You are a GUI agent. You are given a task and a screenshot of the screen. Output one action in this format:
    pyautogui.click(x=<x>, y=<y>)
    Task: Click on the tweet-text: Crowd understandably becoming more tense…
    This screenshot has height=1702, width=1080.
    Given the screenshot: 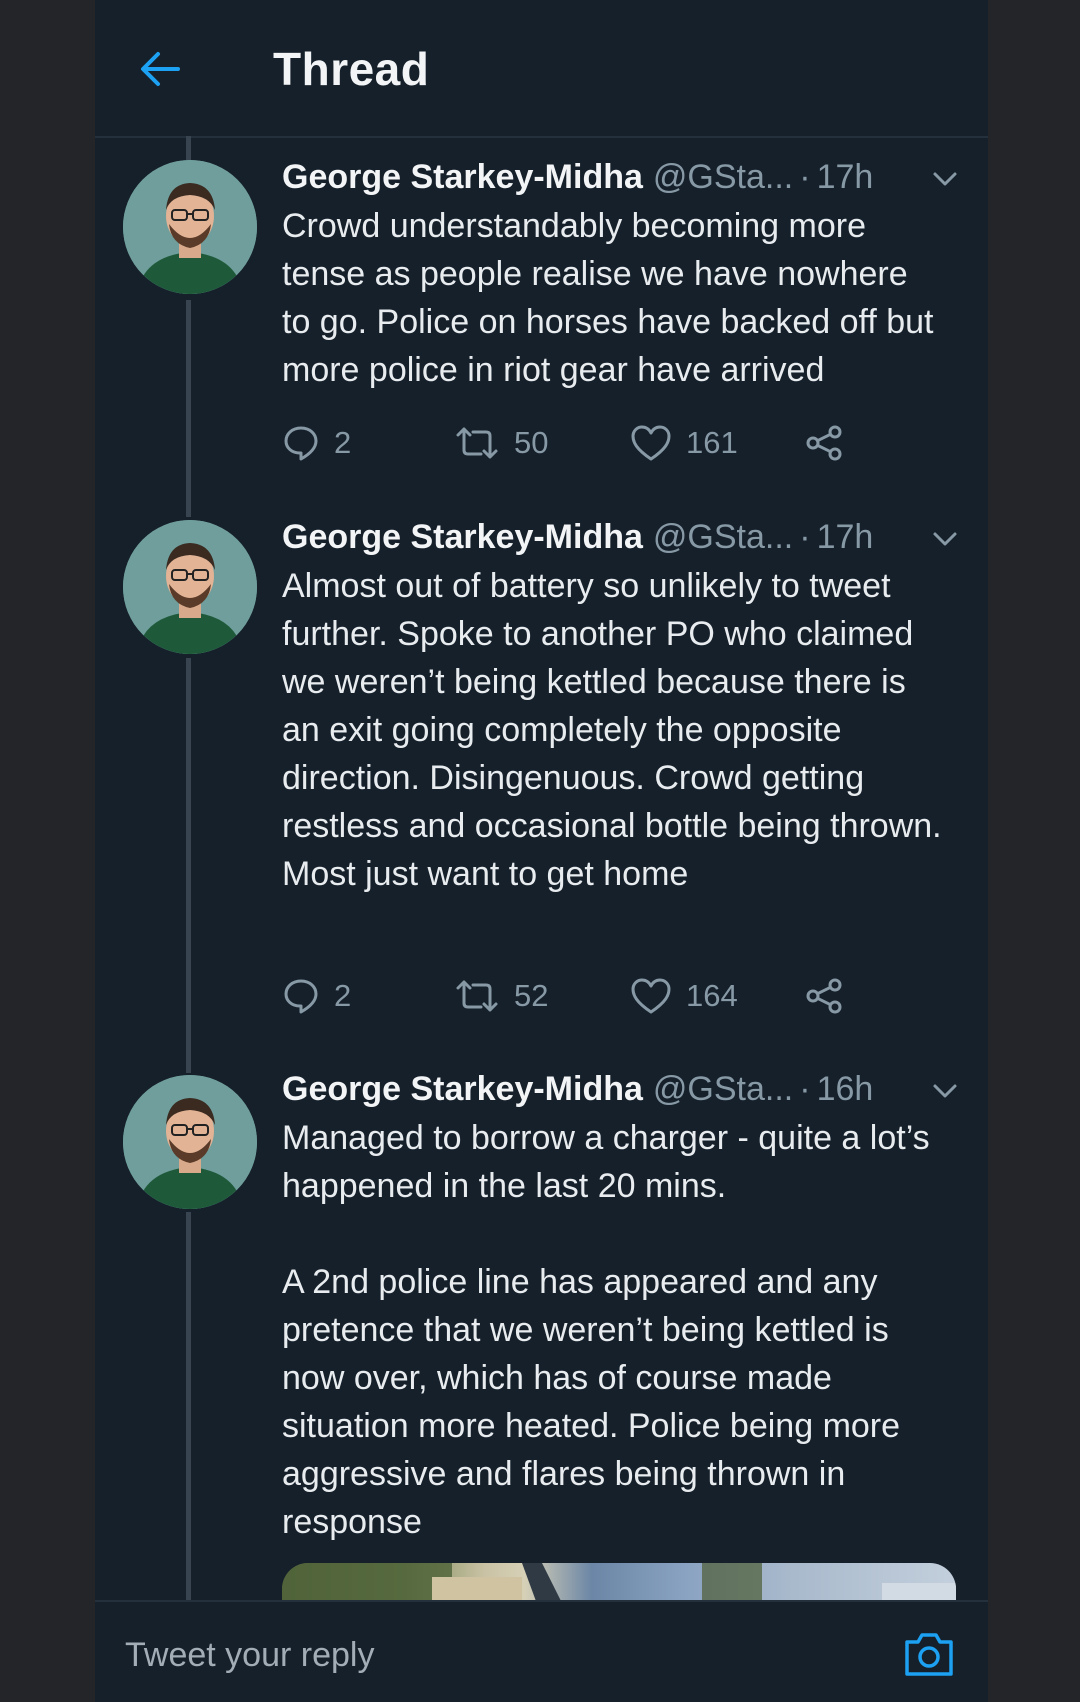 What is the action you would take?
    pyautogui.click(x=612, y=298)
    